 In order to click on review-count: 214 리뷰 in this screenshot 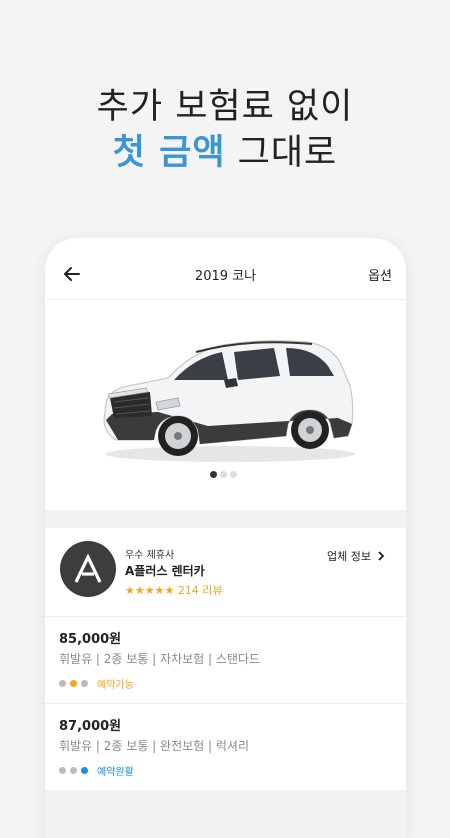, I will do `click(200, 590)`.